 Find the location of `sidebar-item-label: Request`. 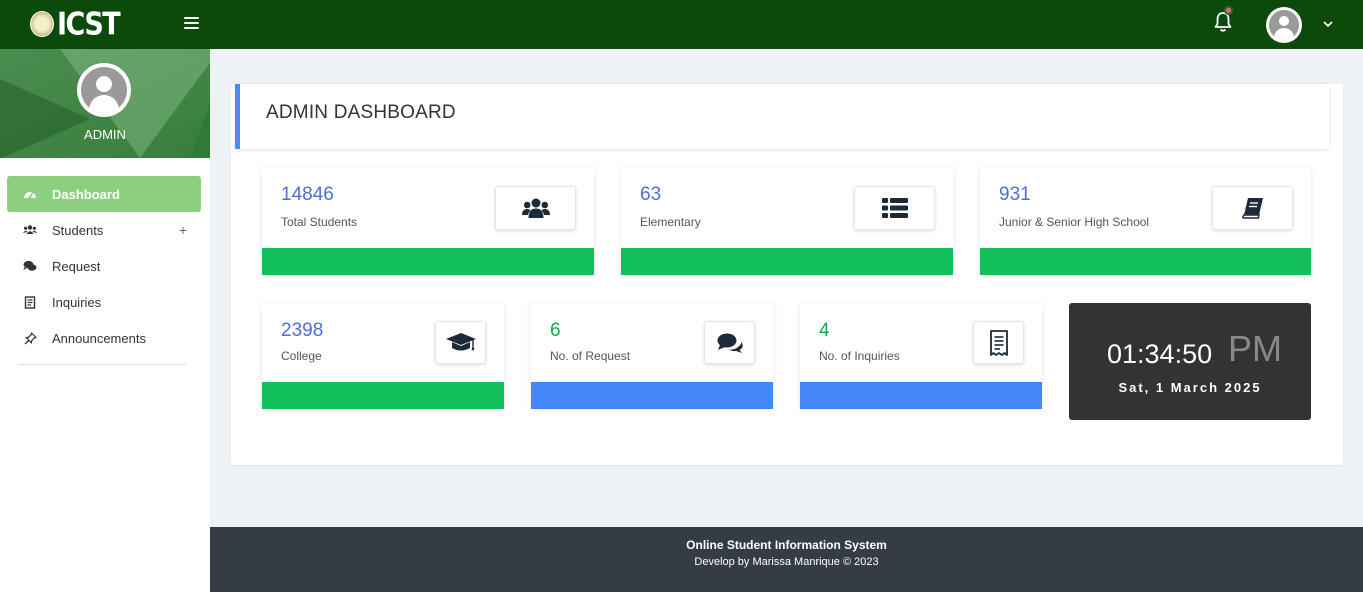

sidebar-item-label: Request is located at coordinates (76, 266).